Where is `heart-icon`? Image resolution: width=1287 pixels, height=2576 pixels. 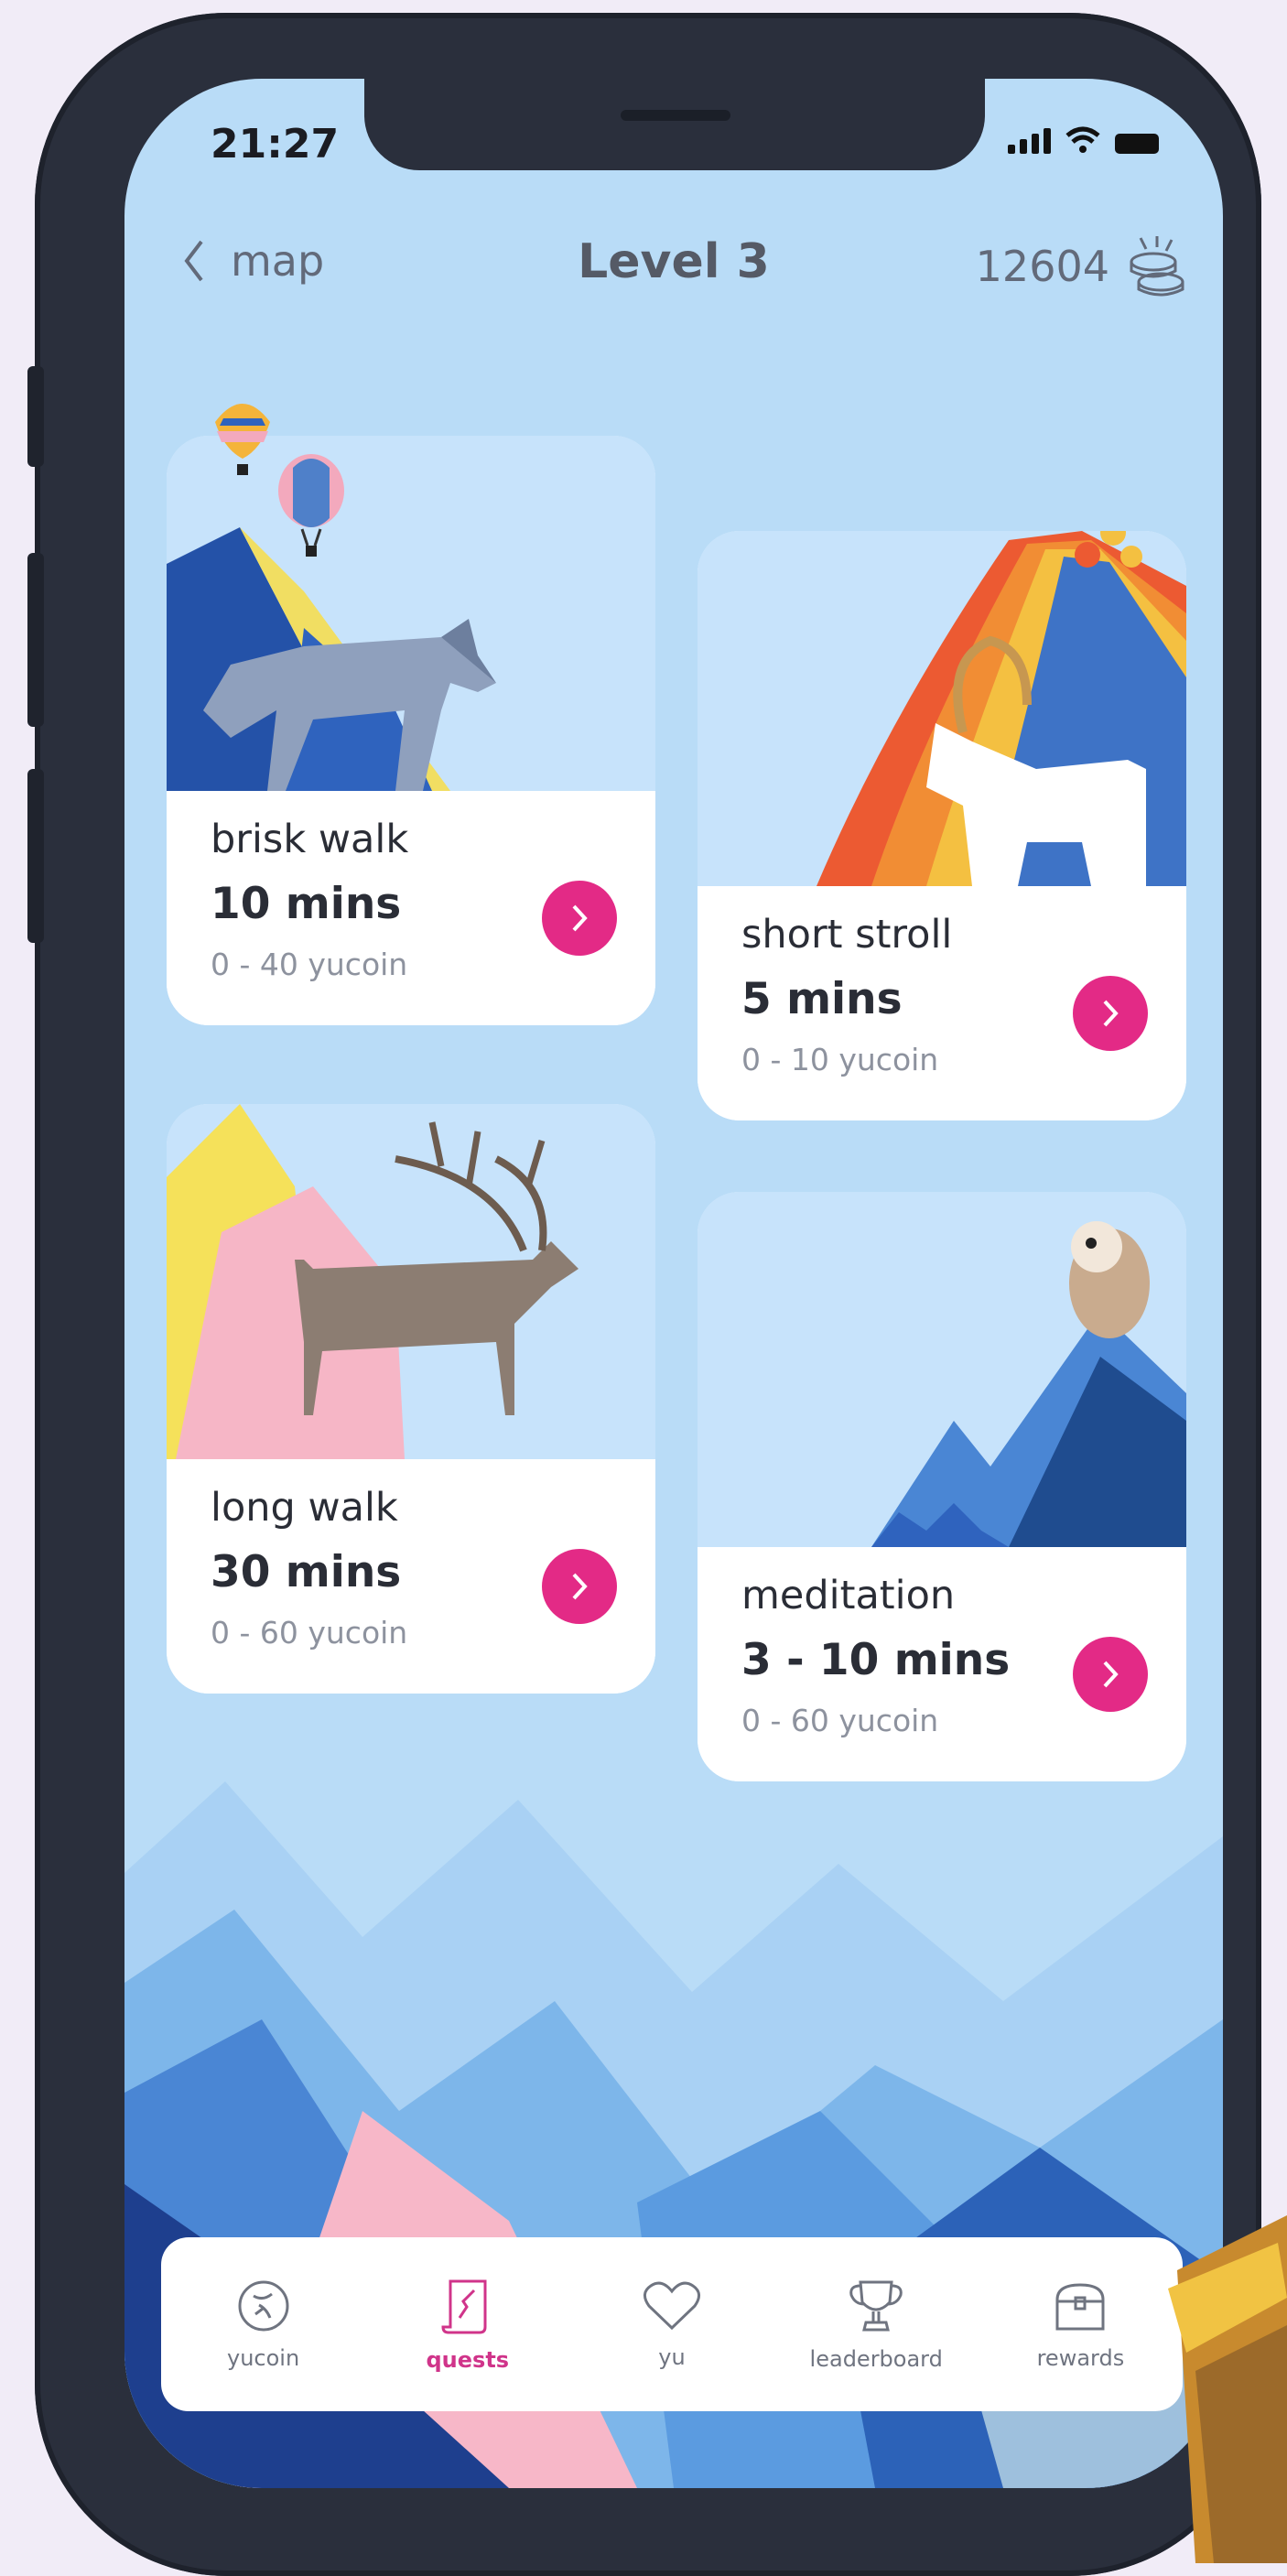 heart-icon is located at coordinates (672, 2306).